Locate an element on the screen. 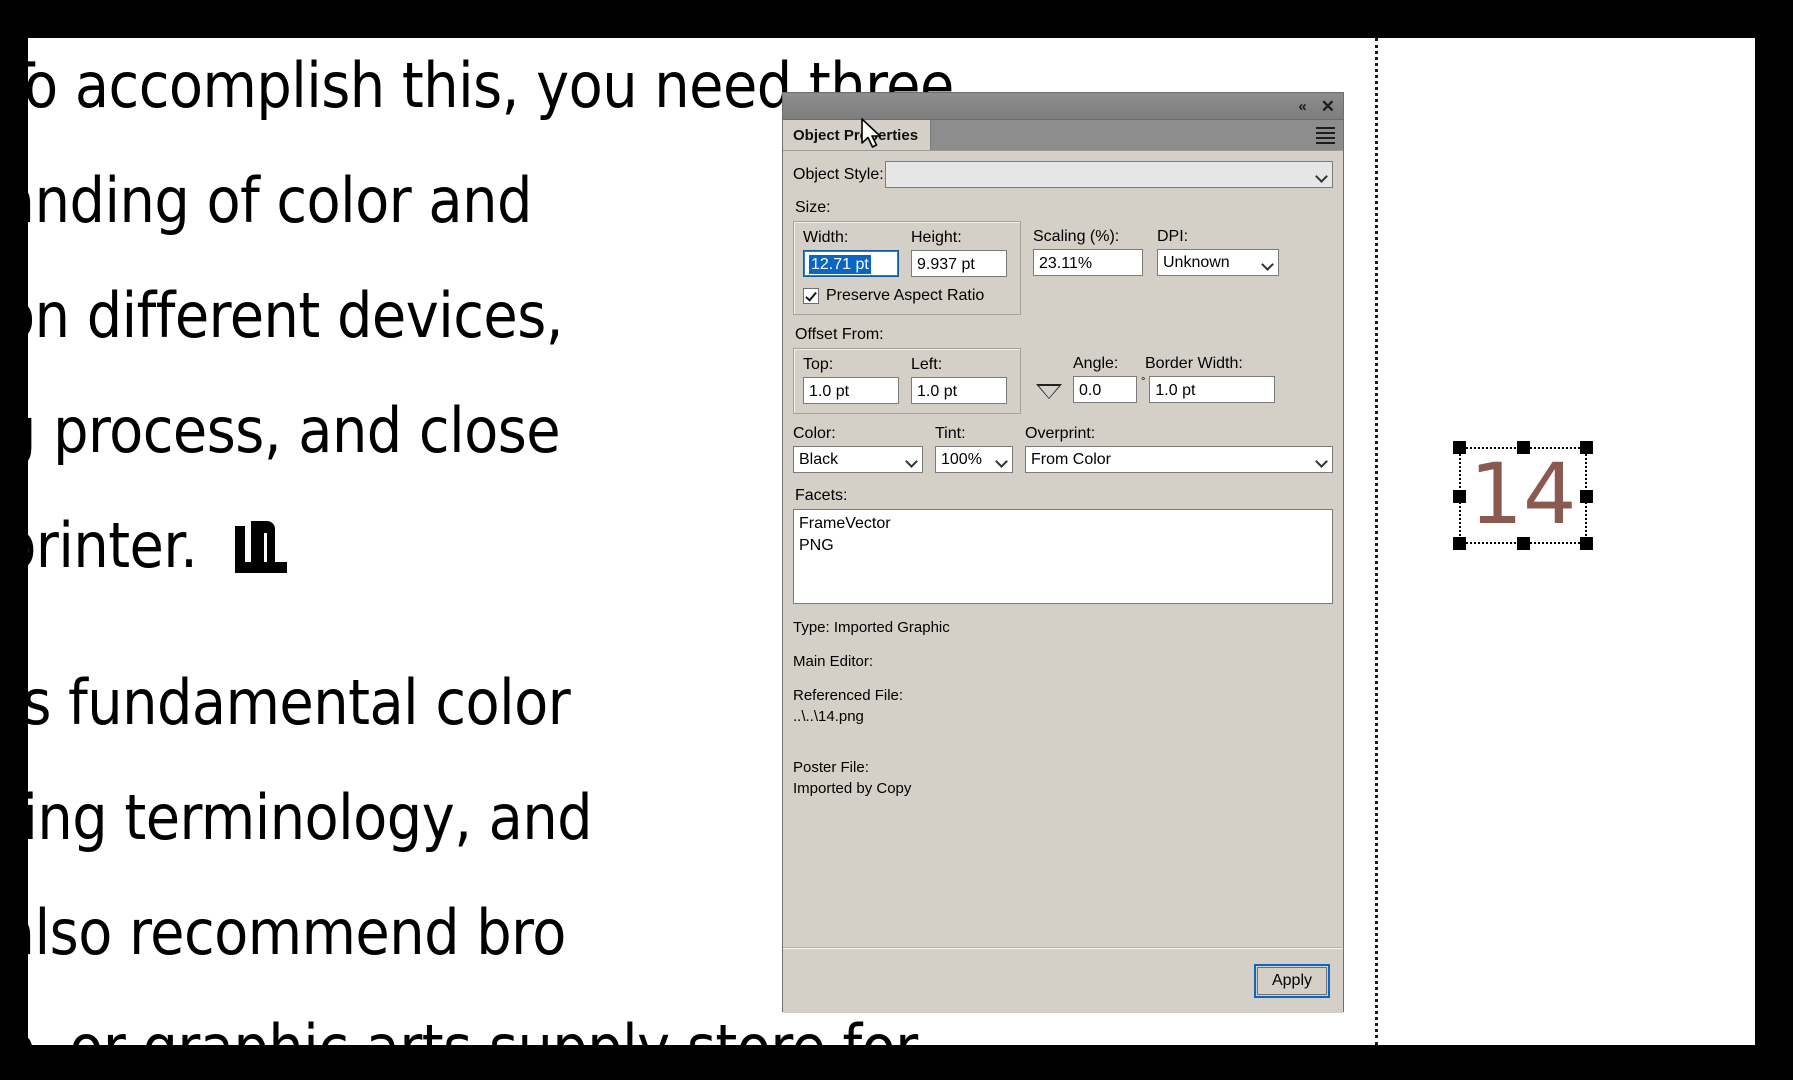  dpi-value: Unknown is located at coordinates (1196, 262).